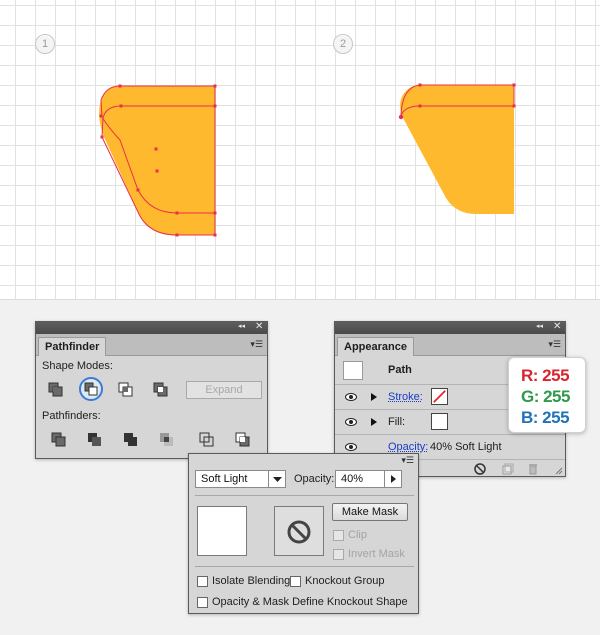 The image size is (600, 635). What do you see at coordinates (77, 366) in the screenshot?
I see `shape-modes-label: Shape Modes:` at bounding box center [77, 366].